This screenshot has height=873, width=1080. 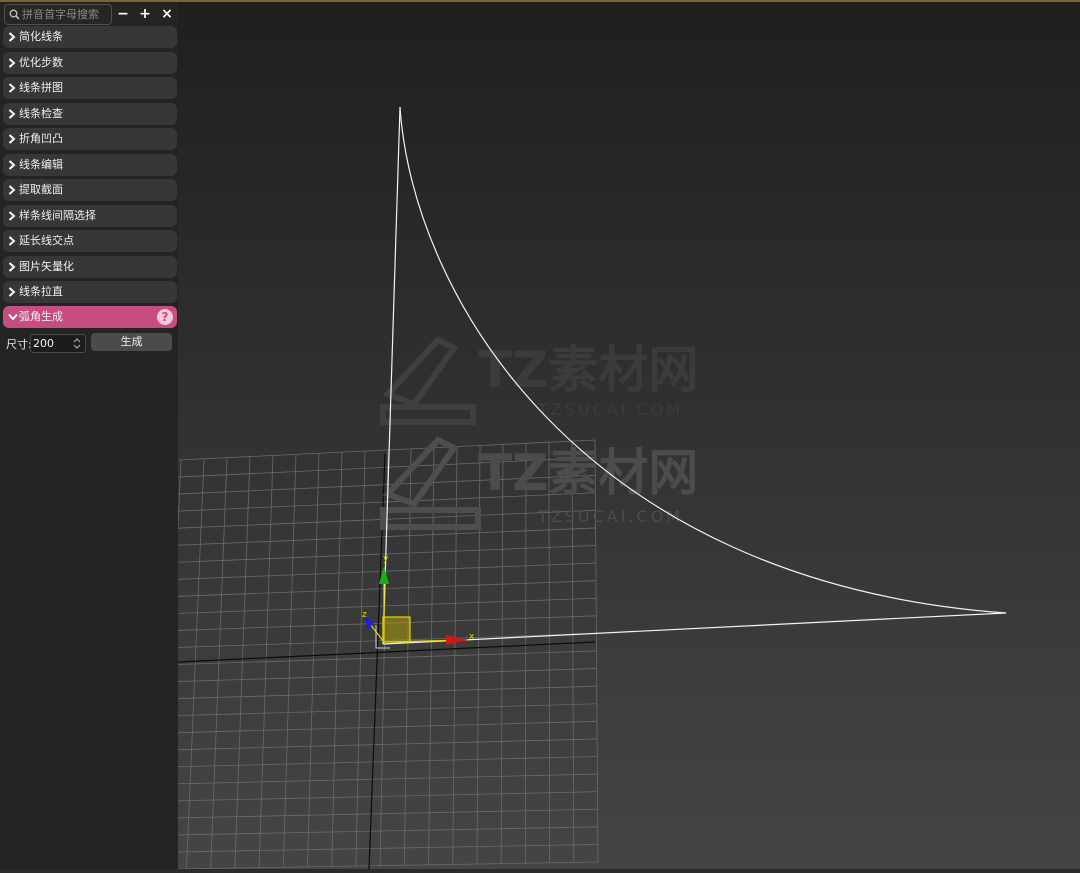 What do you see at coordinates (19, 344) in the screenshot?
I see `size-label: 尺寸:` at bounding box center [19, 344].